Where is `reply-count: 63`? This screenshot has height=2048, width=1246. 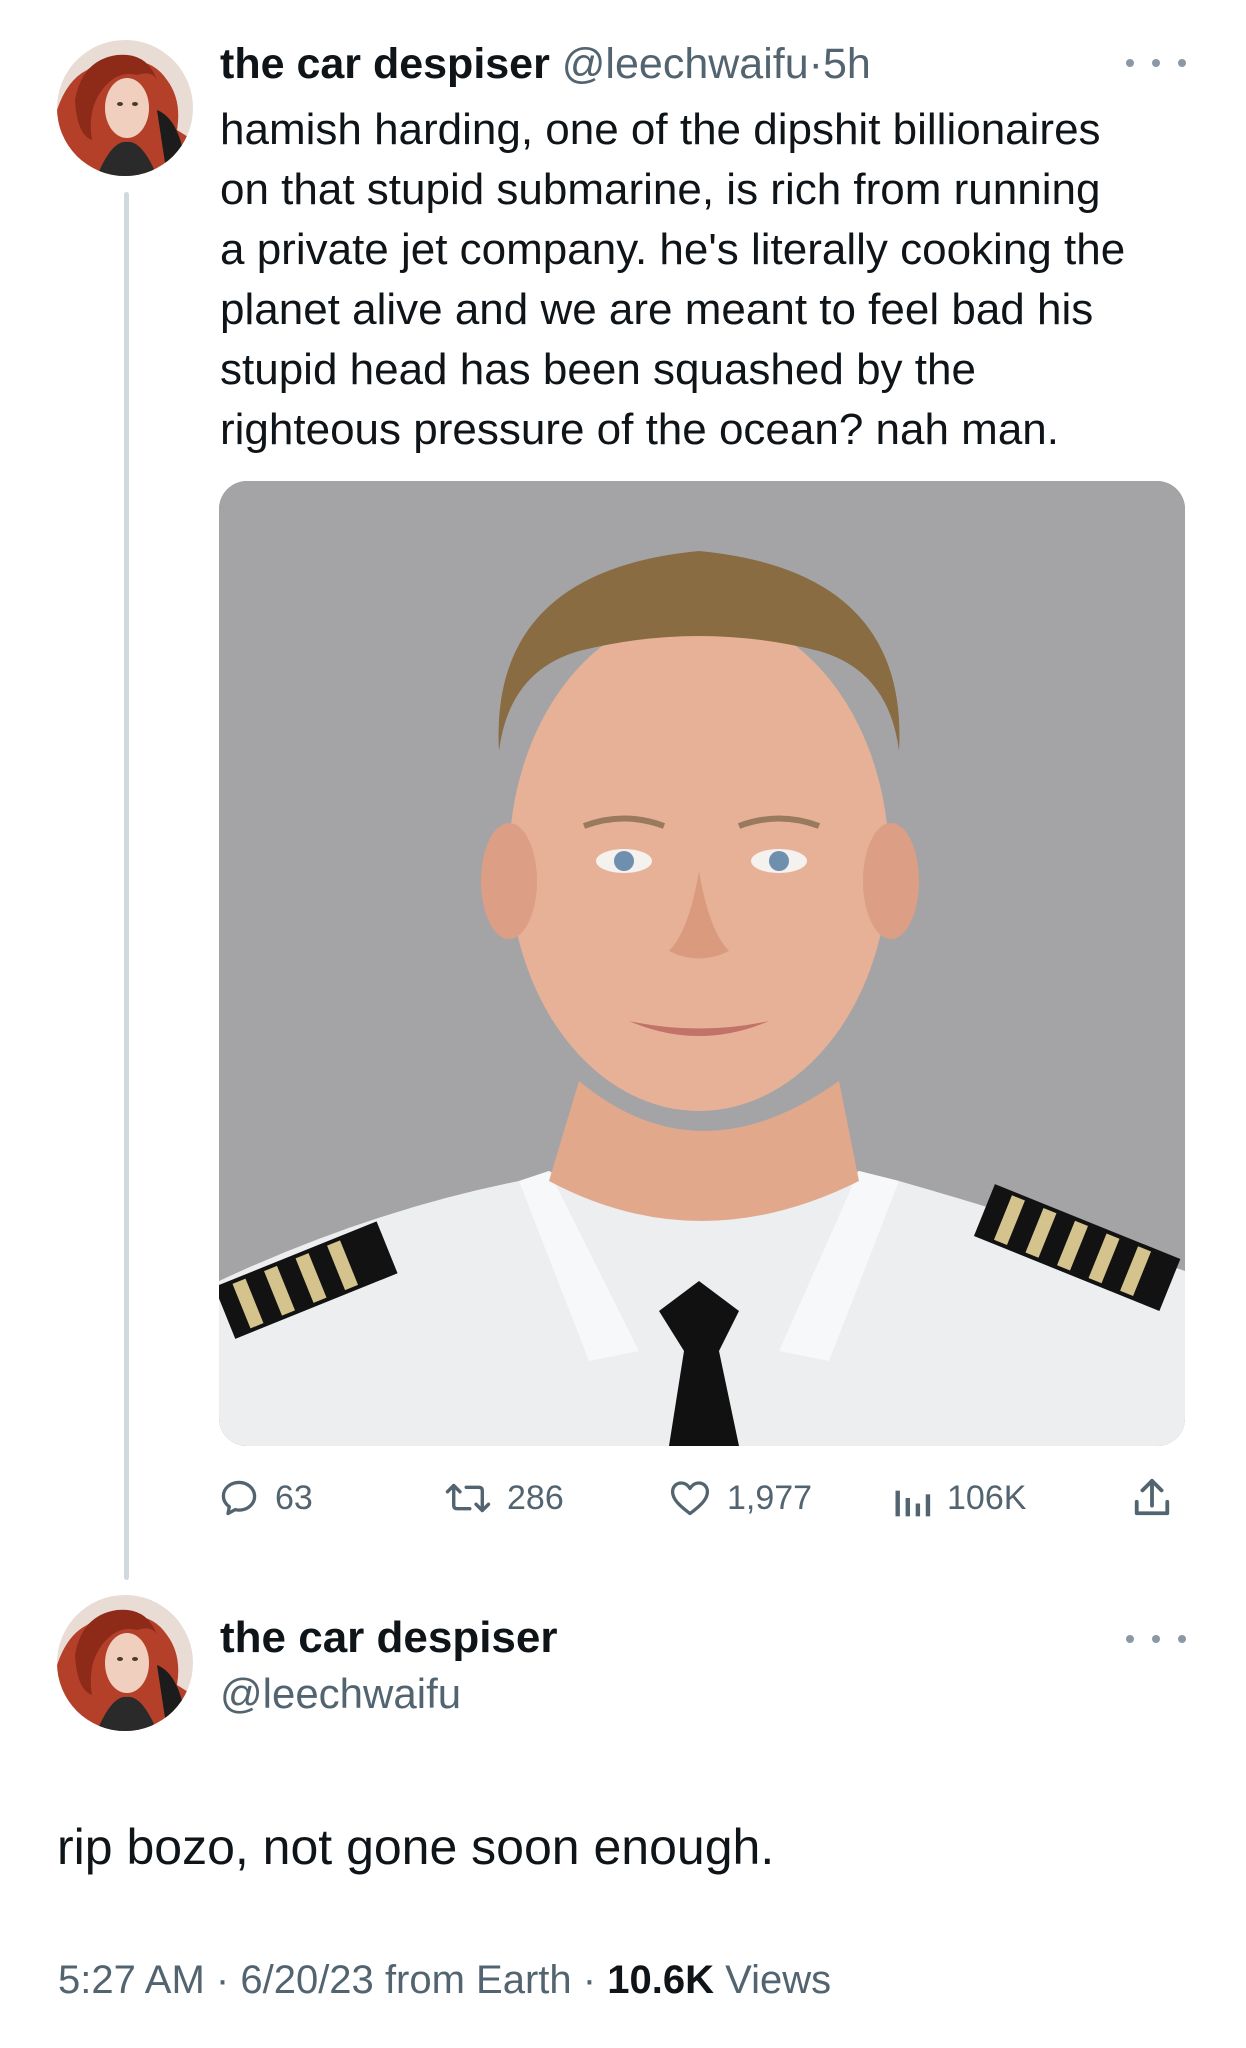
reply-count: 63 is located at coordinates (294, 1497).